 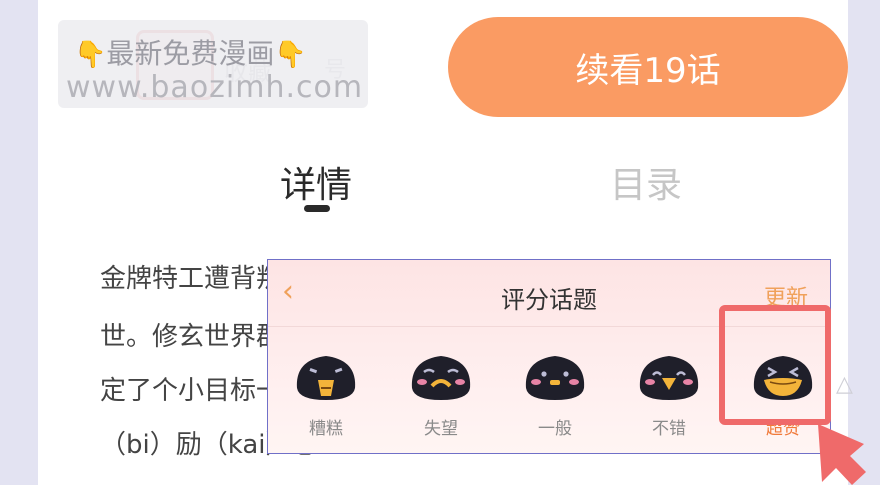 I want to click on penguin-good-icon, so click(x=669, y=378).